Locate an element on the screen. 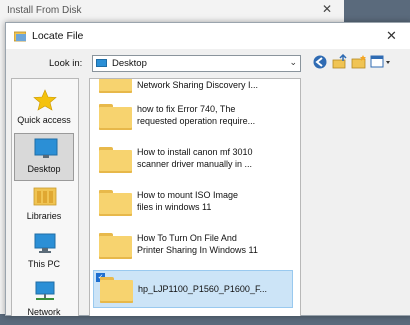 The width and height of the screenshot is (410, 325). place-desktop: Desktop is located at coordinates (44, 157).